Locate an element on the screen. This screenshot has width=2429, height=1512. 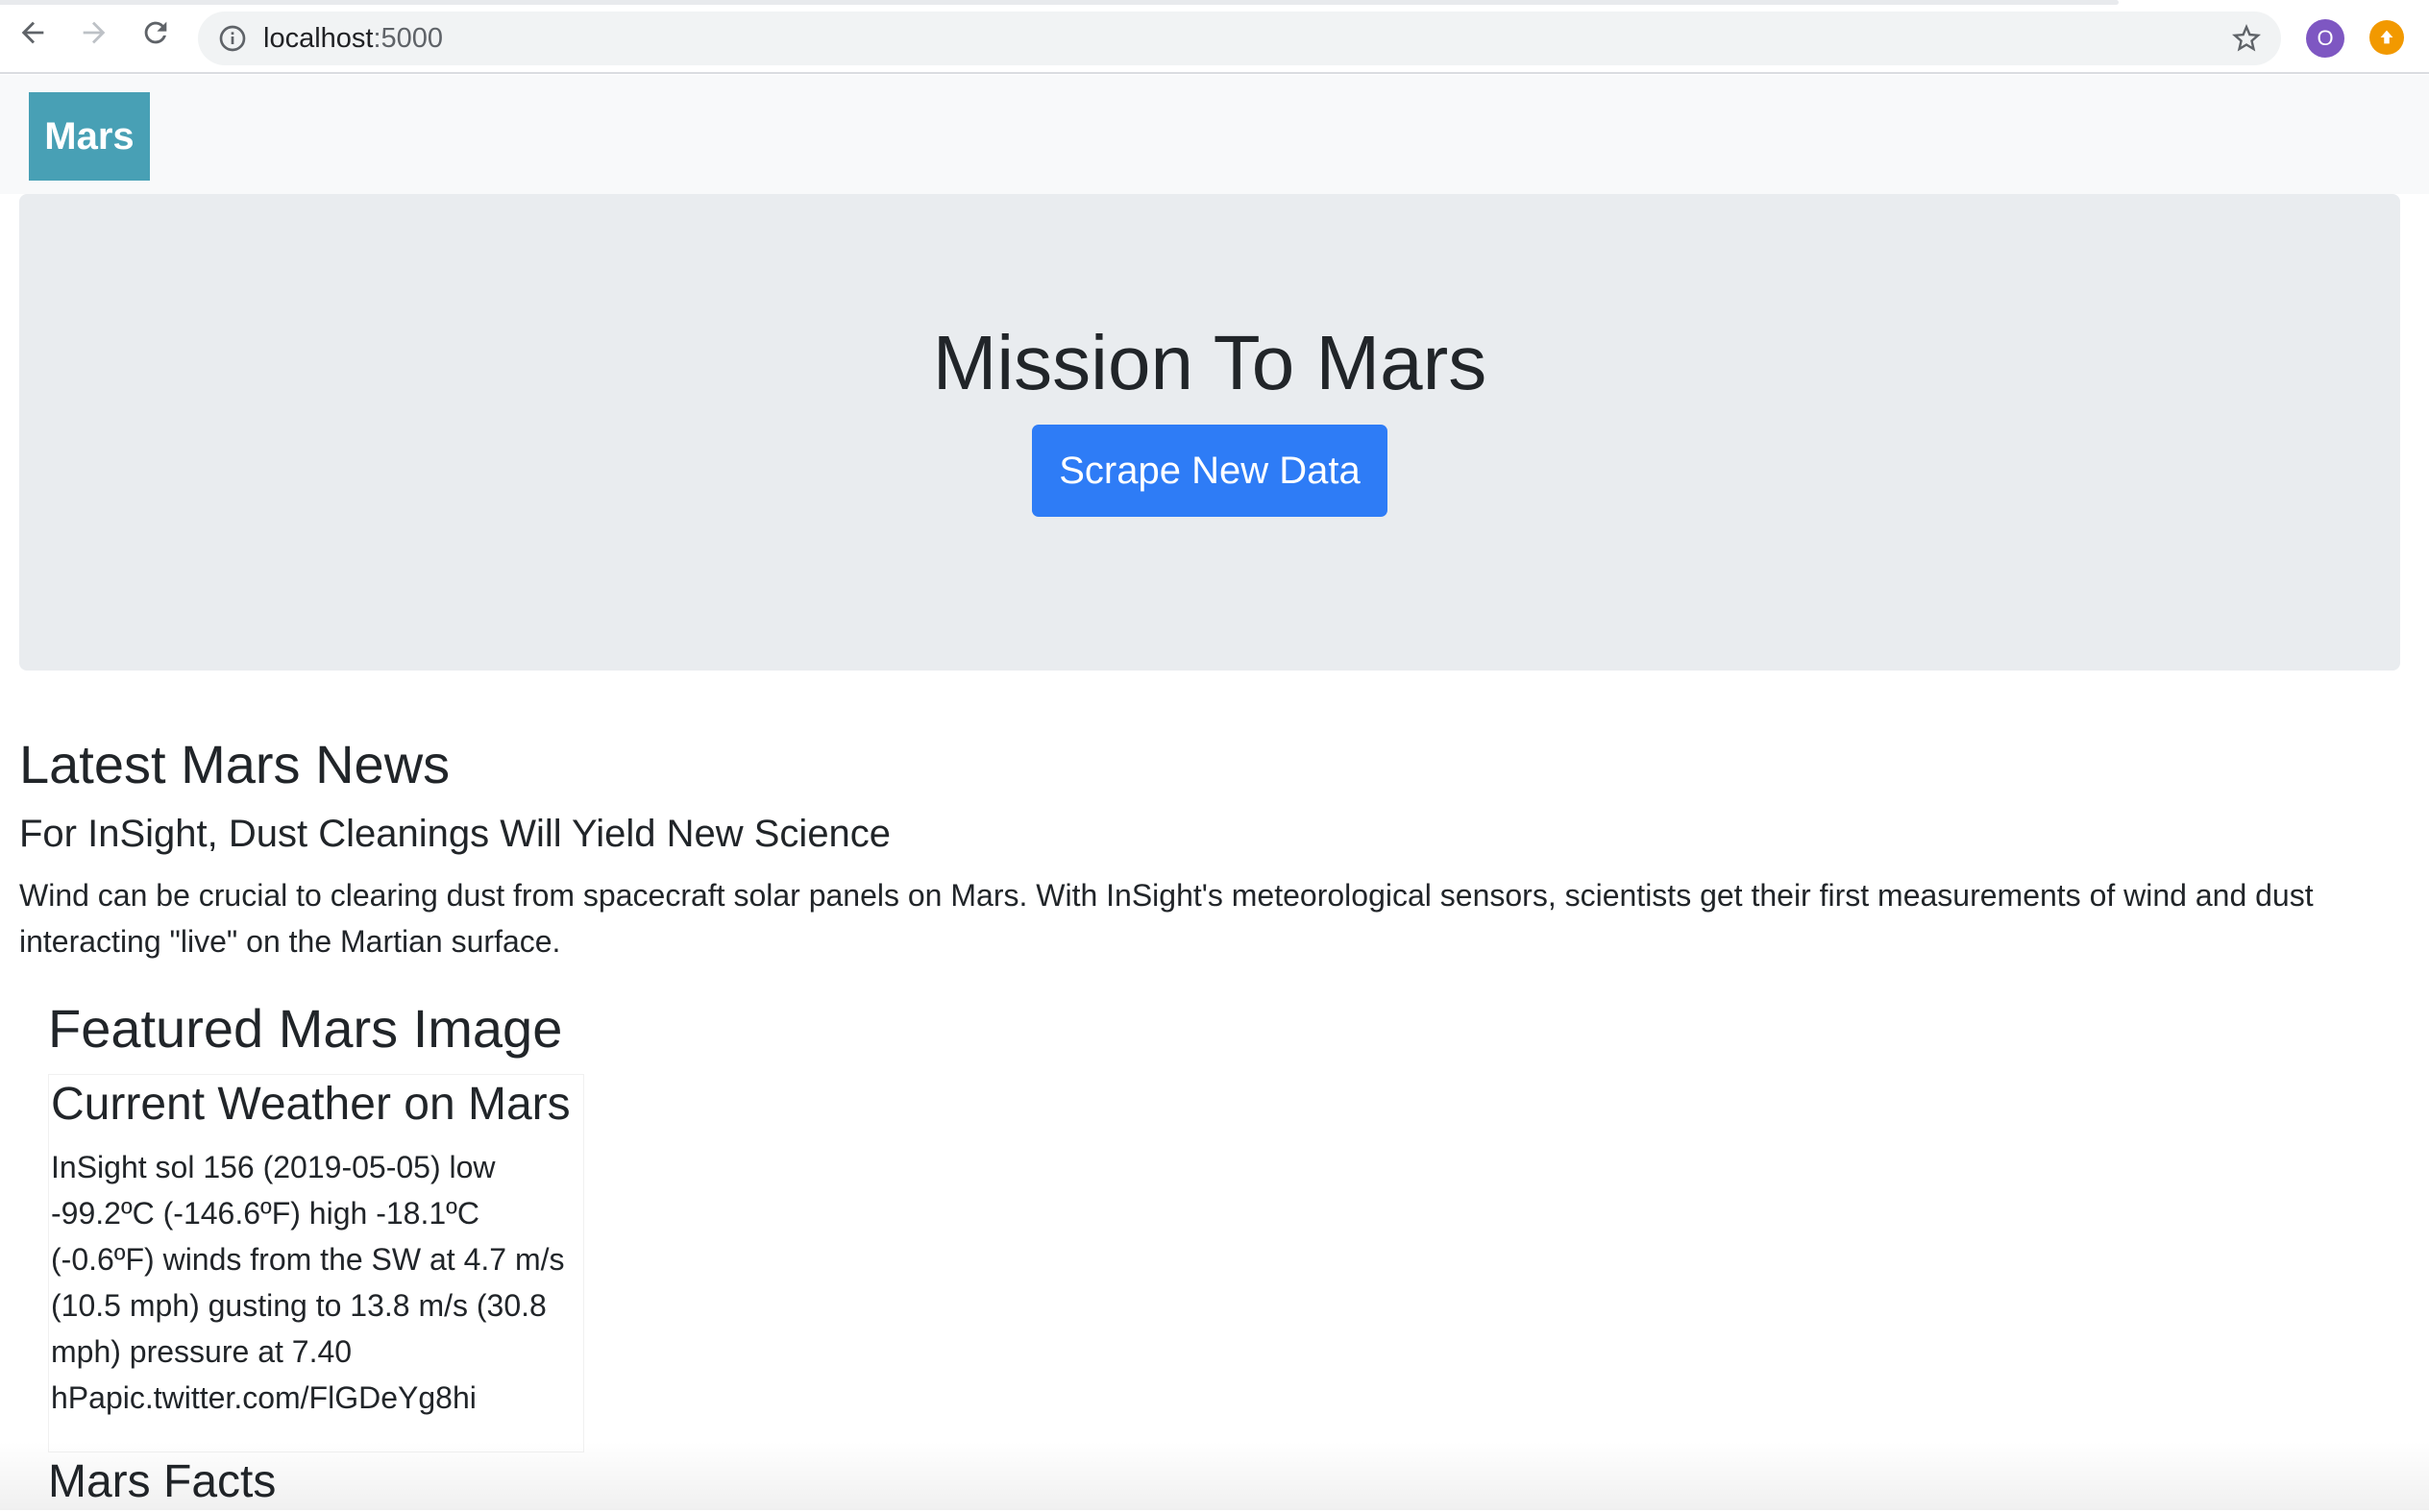
weather-heading: Current Weather on Mars is located at coordinates (311, 1104).